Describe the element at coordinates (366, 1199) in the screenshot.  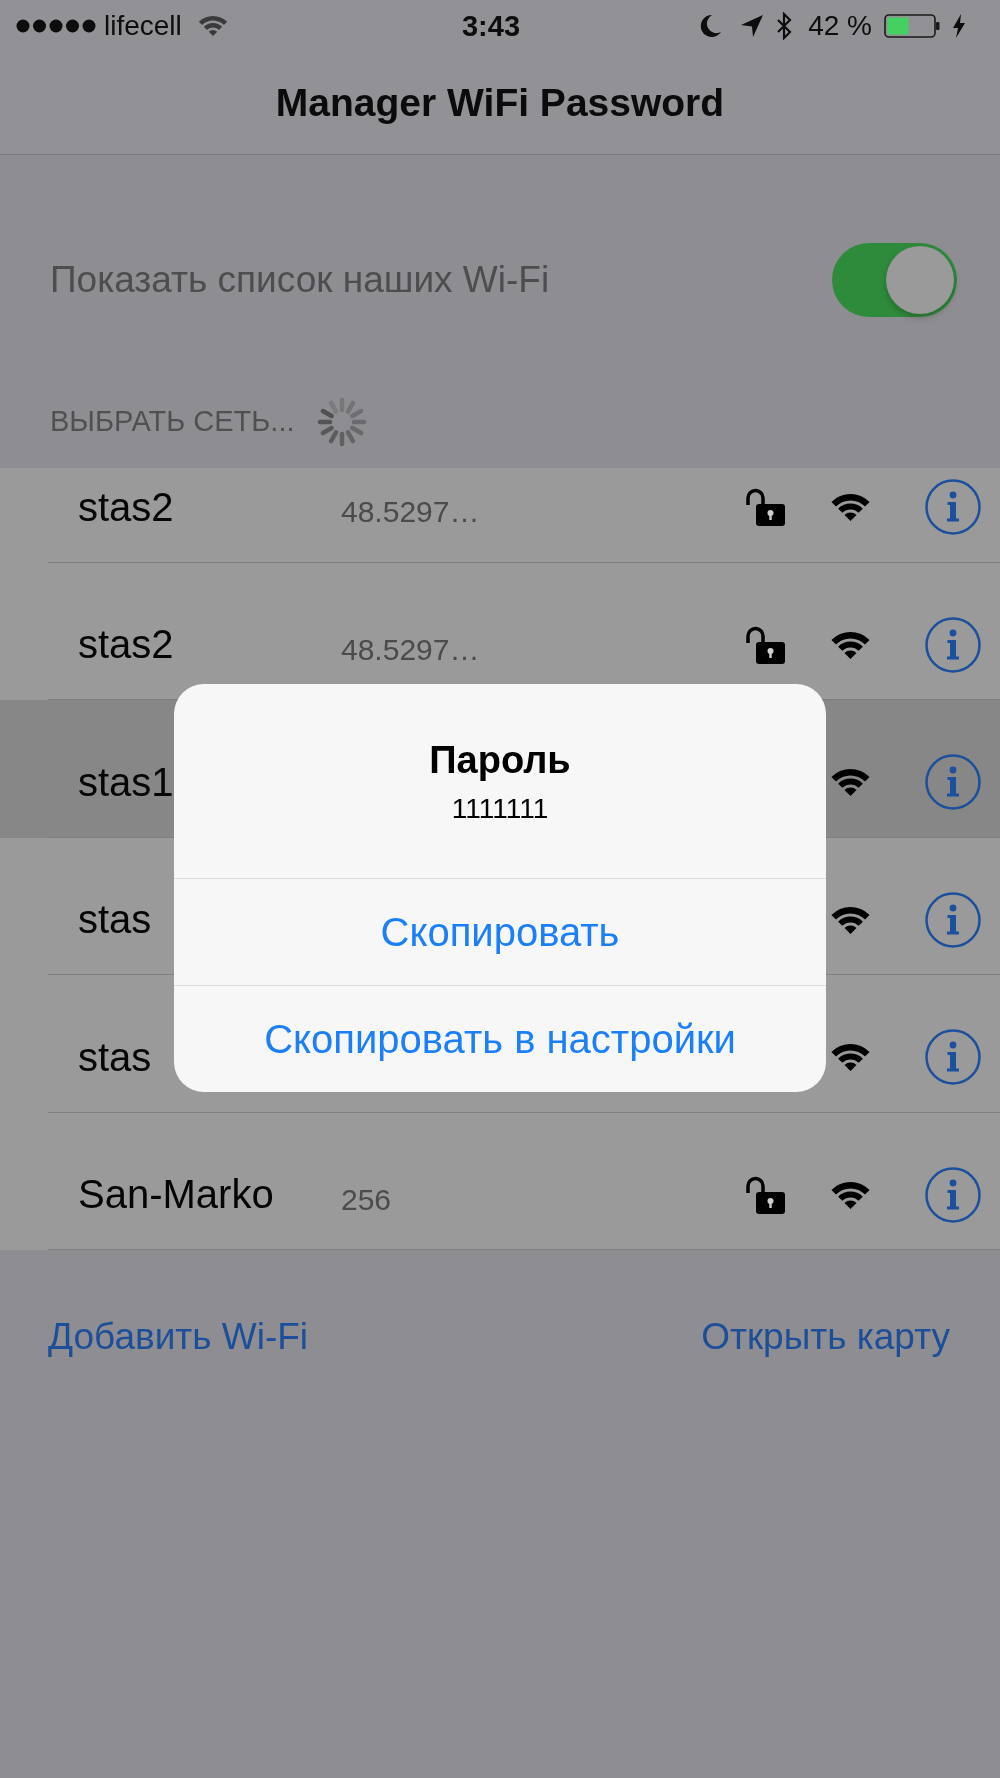
I see `network-detail: 256` at that location.